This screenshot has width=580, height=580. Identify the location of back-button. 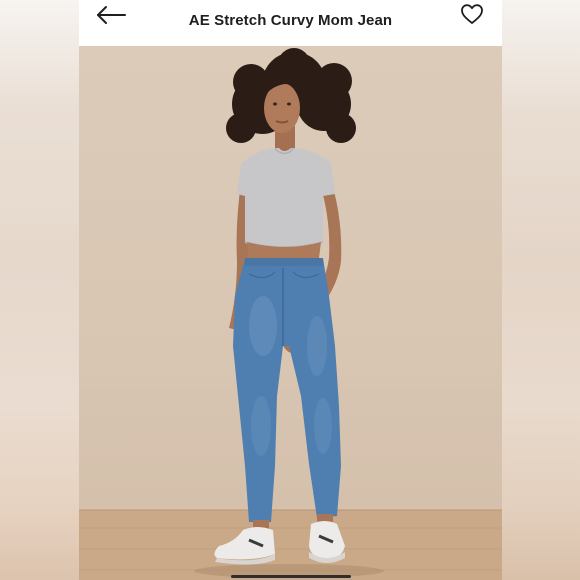
(112, 15).